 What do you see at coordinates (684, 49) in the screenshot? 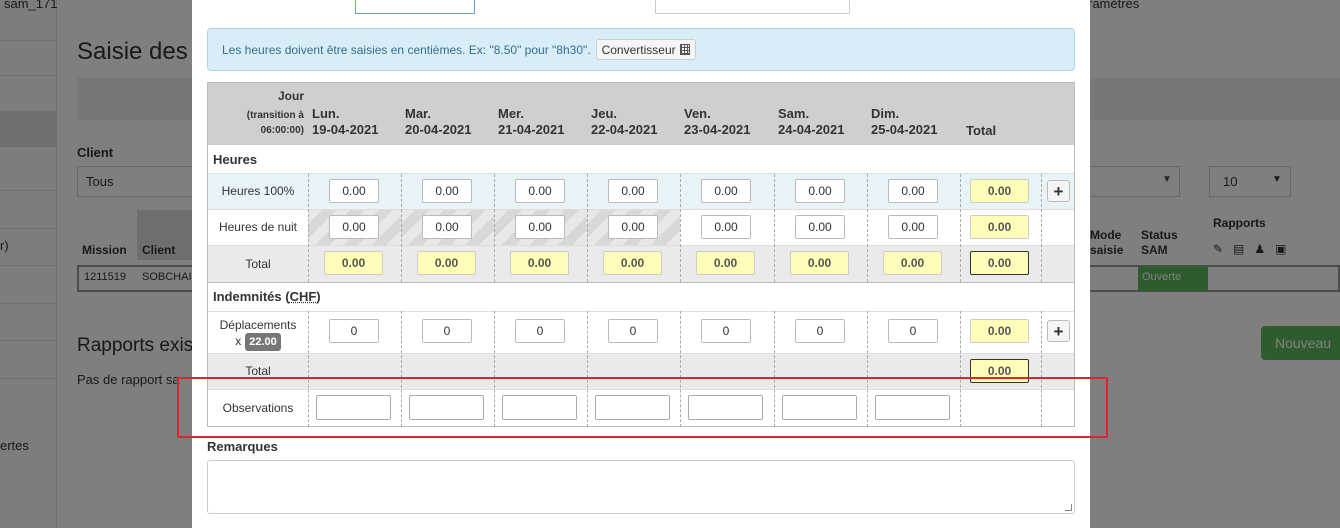
I see `calculator-icon` at bounding box center [684, 49].